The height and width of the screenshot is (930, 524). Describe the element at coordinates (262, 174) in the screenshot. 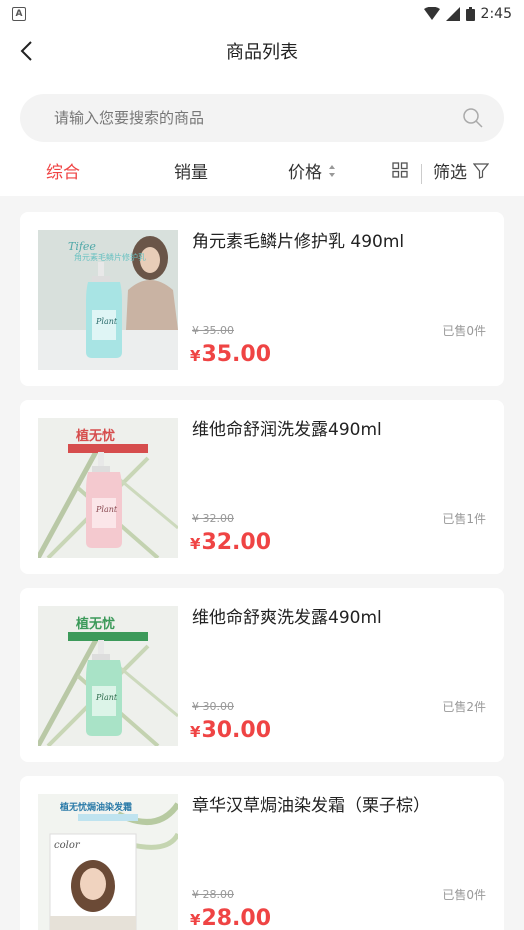

I see `filter-bar: 综合 销量 价格 筛选` at that location.